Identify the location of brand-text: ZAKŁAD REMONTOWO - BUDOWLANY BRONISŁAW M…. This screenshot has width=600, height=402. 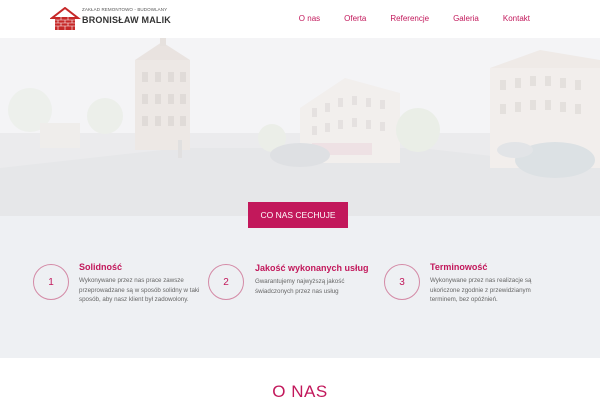
(126, 16).